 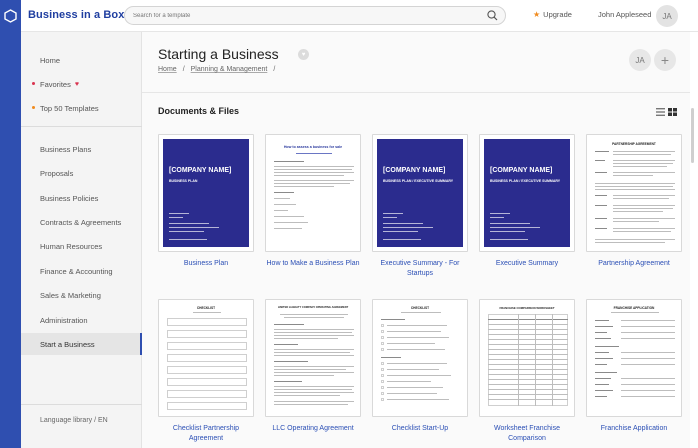 I want to click on sidebar-item-label: Favorites, so click(x=55, y=84).